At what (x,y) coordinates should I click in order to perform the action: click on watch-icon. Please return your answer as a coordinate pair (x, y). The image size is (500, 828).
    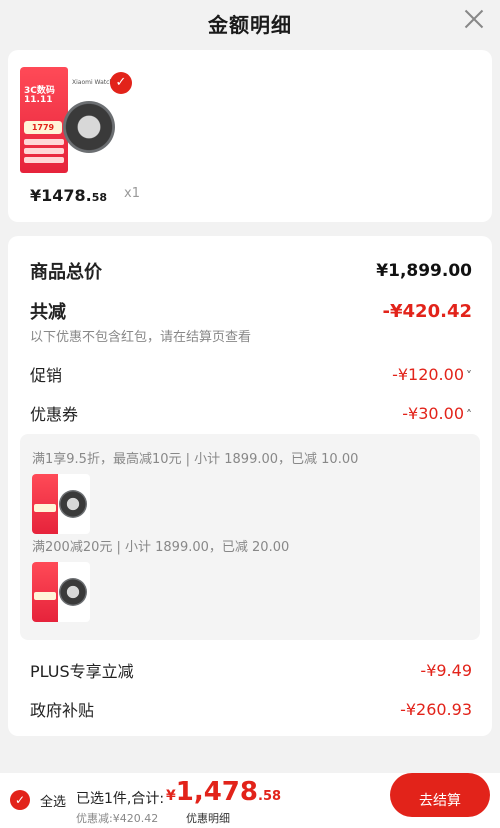
    Looking at the image, I should click on (89, 127).